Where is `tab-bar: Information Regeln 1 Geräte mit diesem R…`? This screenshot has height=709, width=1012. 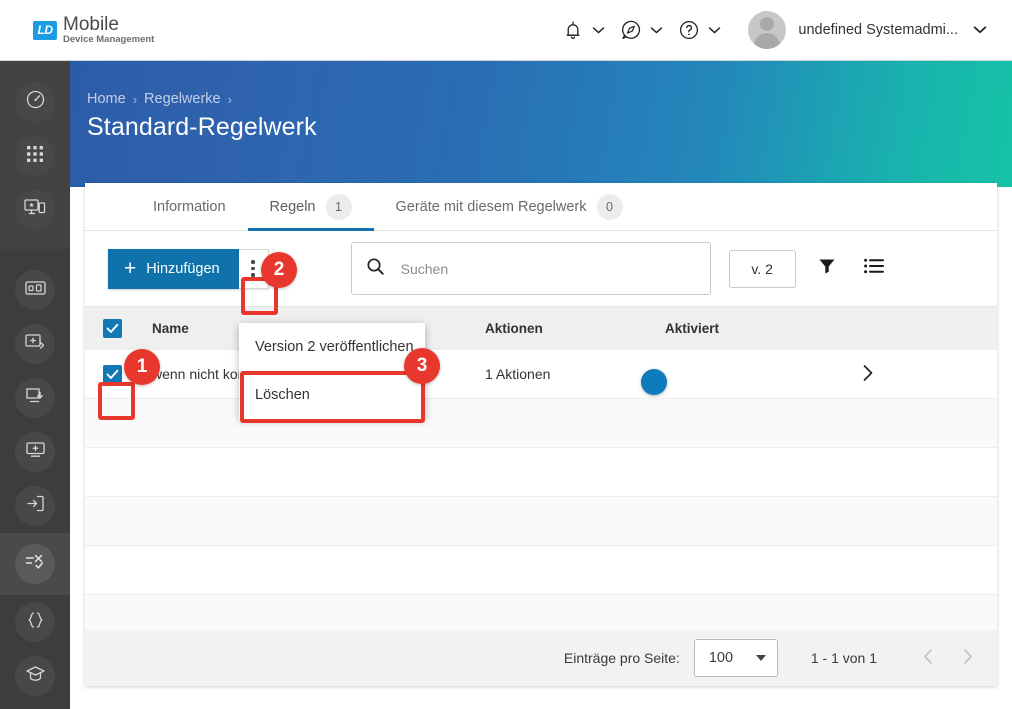
tab-bar: Information Regeln 1 Geräte mit diesem R… is located at coordinates (541, 207).